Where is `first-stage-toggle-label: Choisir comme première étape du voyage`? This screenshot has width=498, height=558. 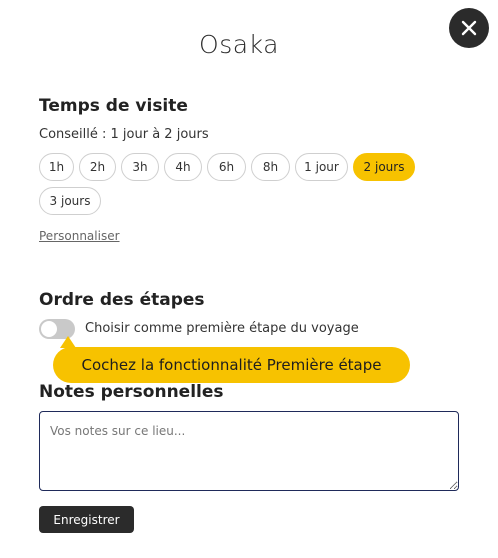 first-stage-toggle-label: Choisir comme première étape du voyage is located at coordinates (222, 328).